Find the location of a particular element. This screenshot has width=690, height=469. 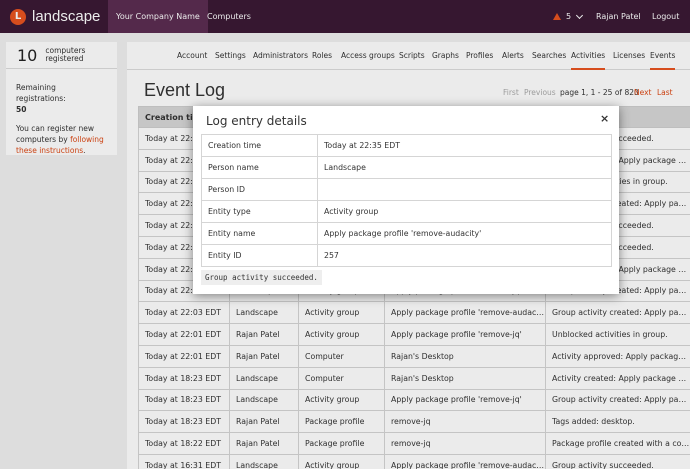

detail-label: Entity name is located at coordinates (259, 233).